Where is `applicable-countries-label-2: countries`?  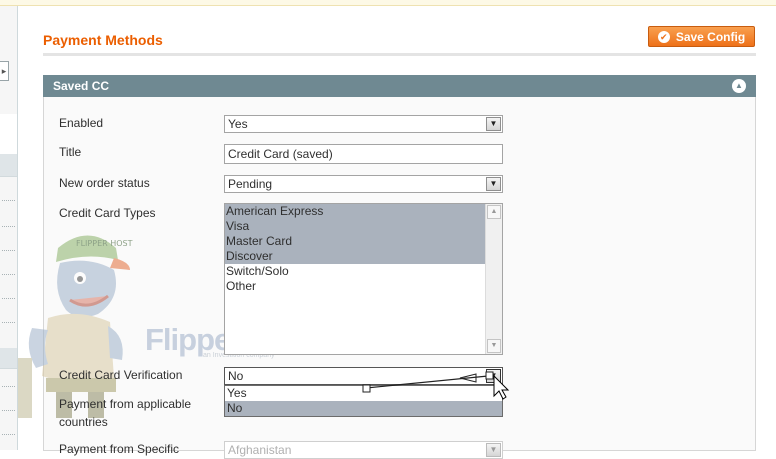 applicable-countries-label-2: countries is located at coordinates (83, 422).